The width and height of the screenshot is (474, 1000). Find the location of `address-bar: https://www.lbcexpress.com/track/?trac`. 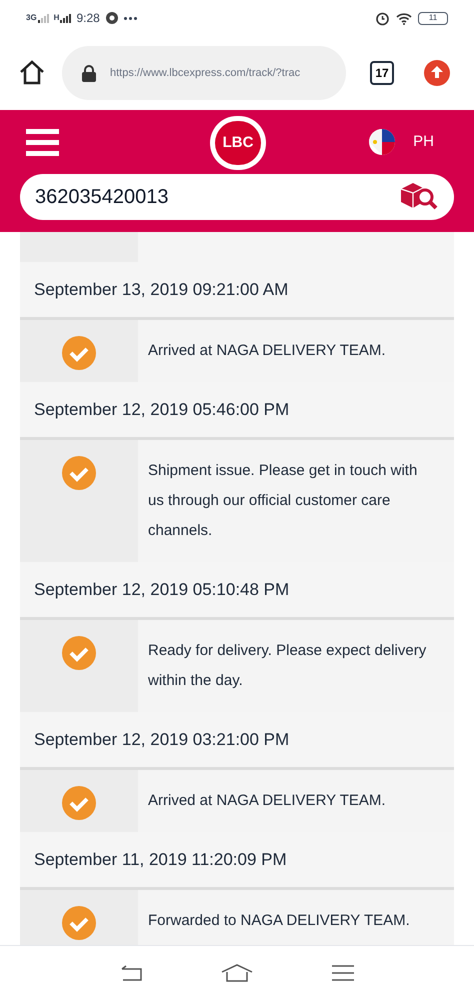

address-bar: https://www.lbcexpress.com/track/?trac is located at coordinates (204, 73).